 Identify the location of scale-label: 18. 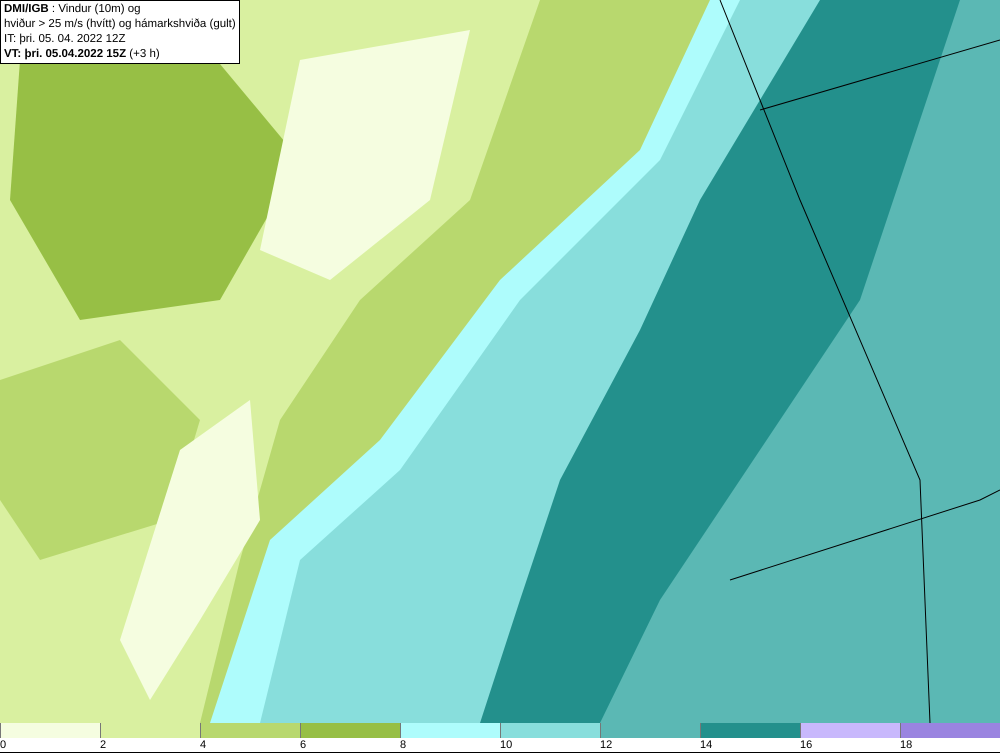
(906, 745).